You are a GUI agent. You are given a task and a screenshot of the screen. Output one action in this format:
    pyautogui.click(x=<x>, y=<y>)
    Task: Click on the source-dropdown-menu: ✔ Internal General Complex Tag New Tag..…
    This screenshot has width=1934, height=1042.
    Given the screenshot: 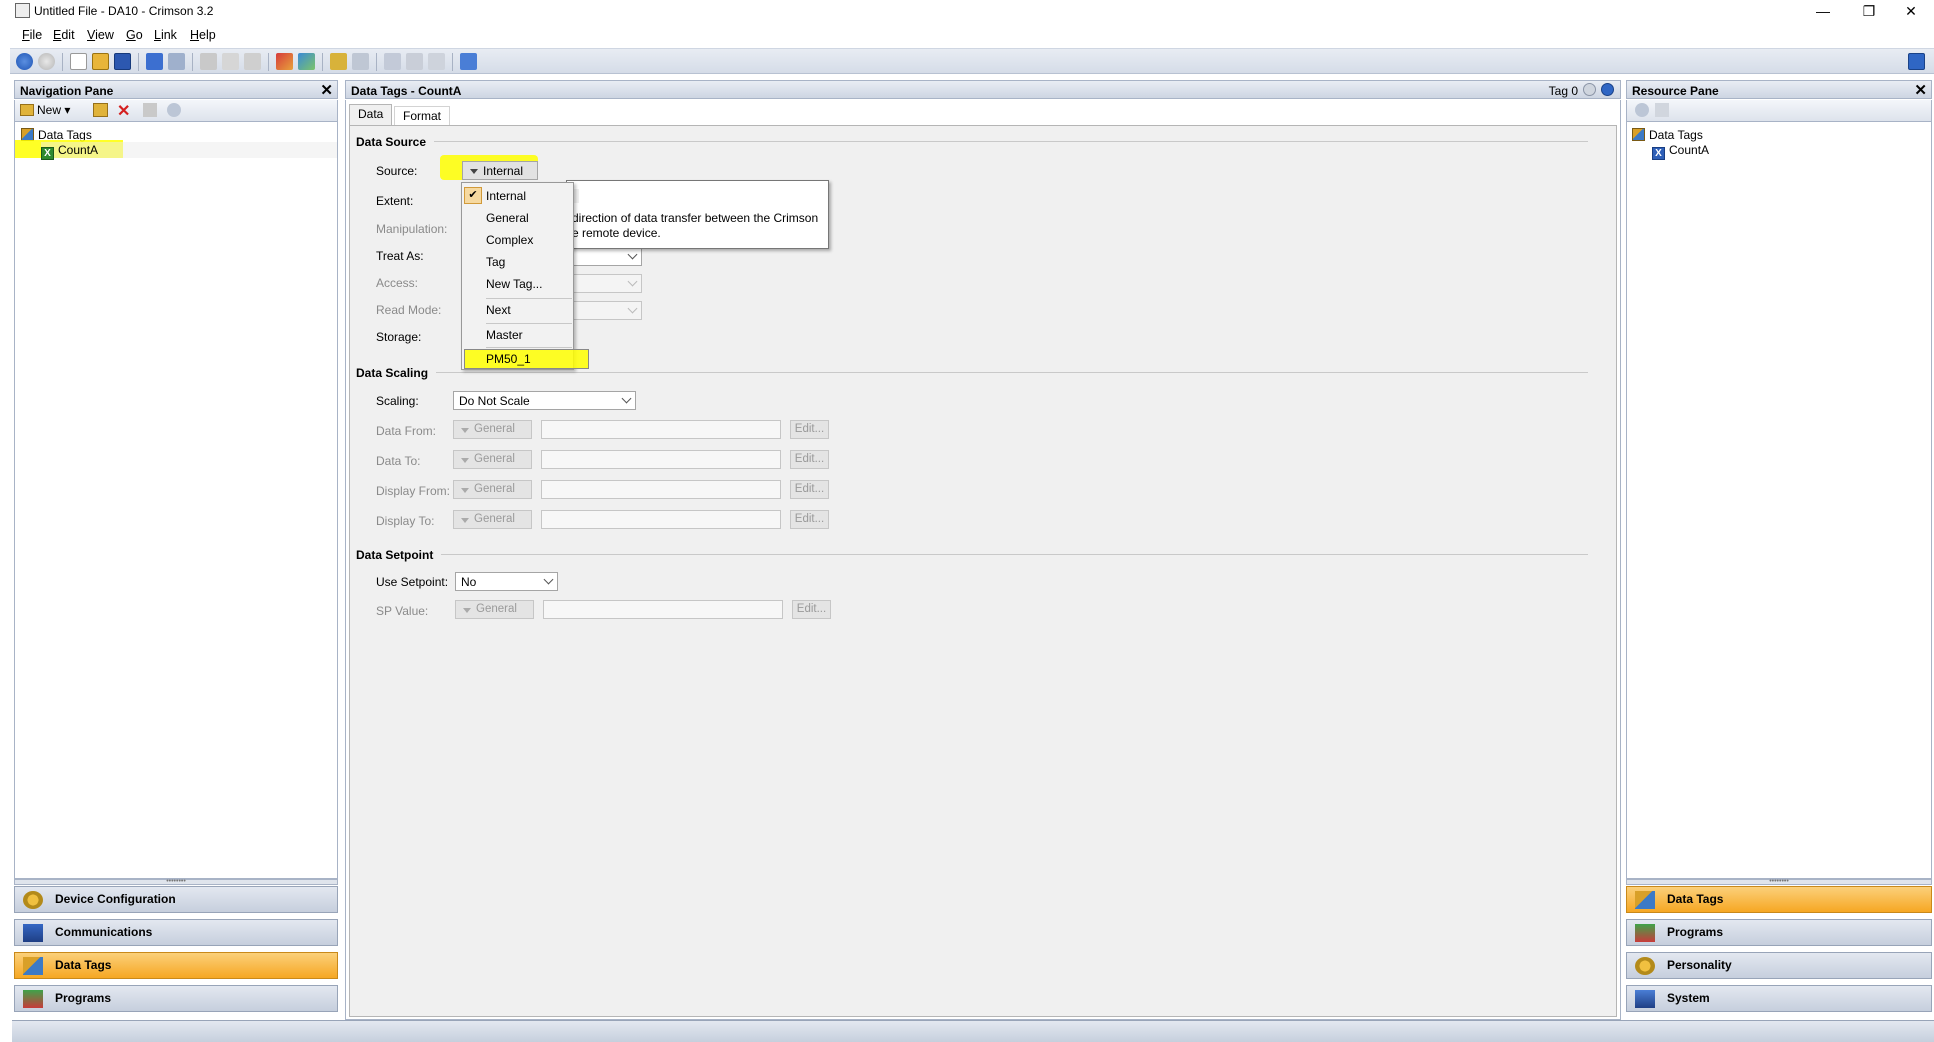 What is the action you would take?
    pyautogui.click(x=525, y=276)
    